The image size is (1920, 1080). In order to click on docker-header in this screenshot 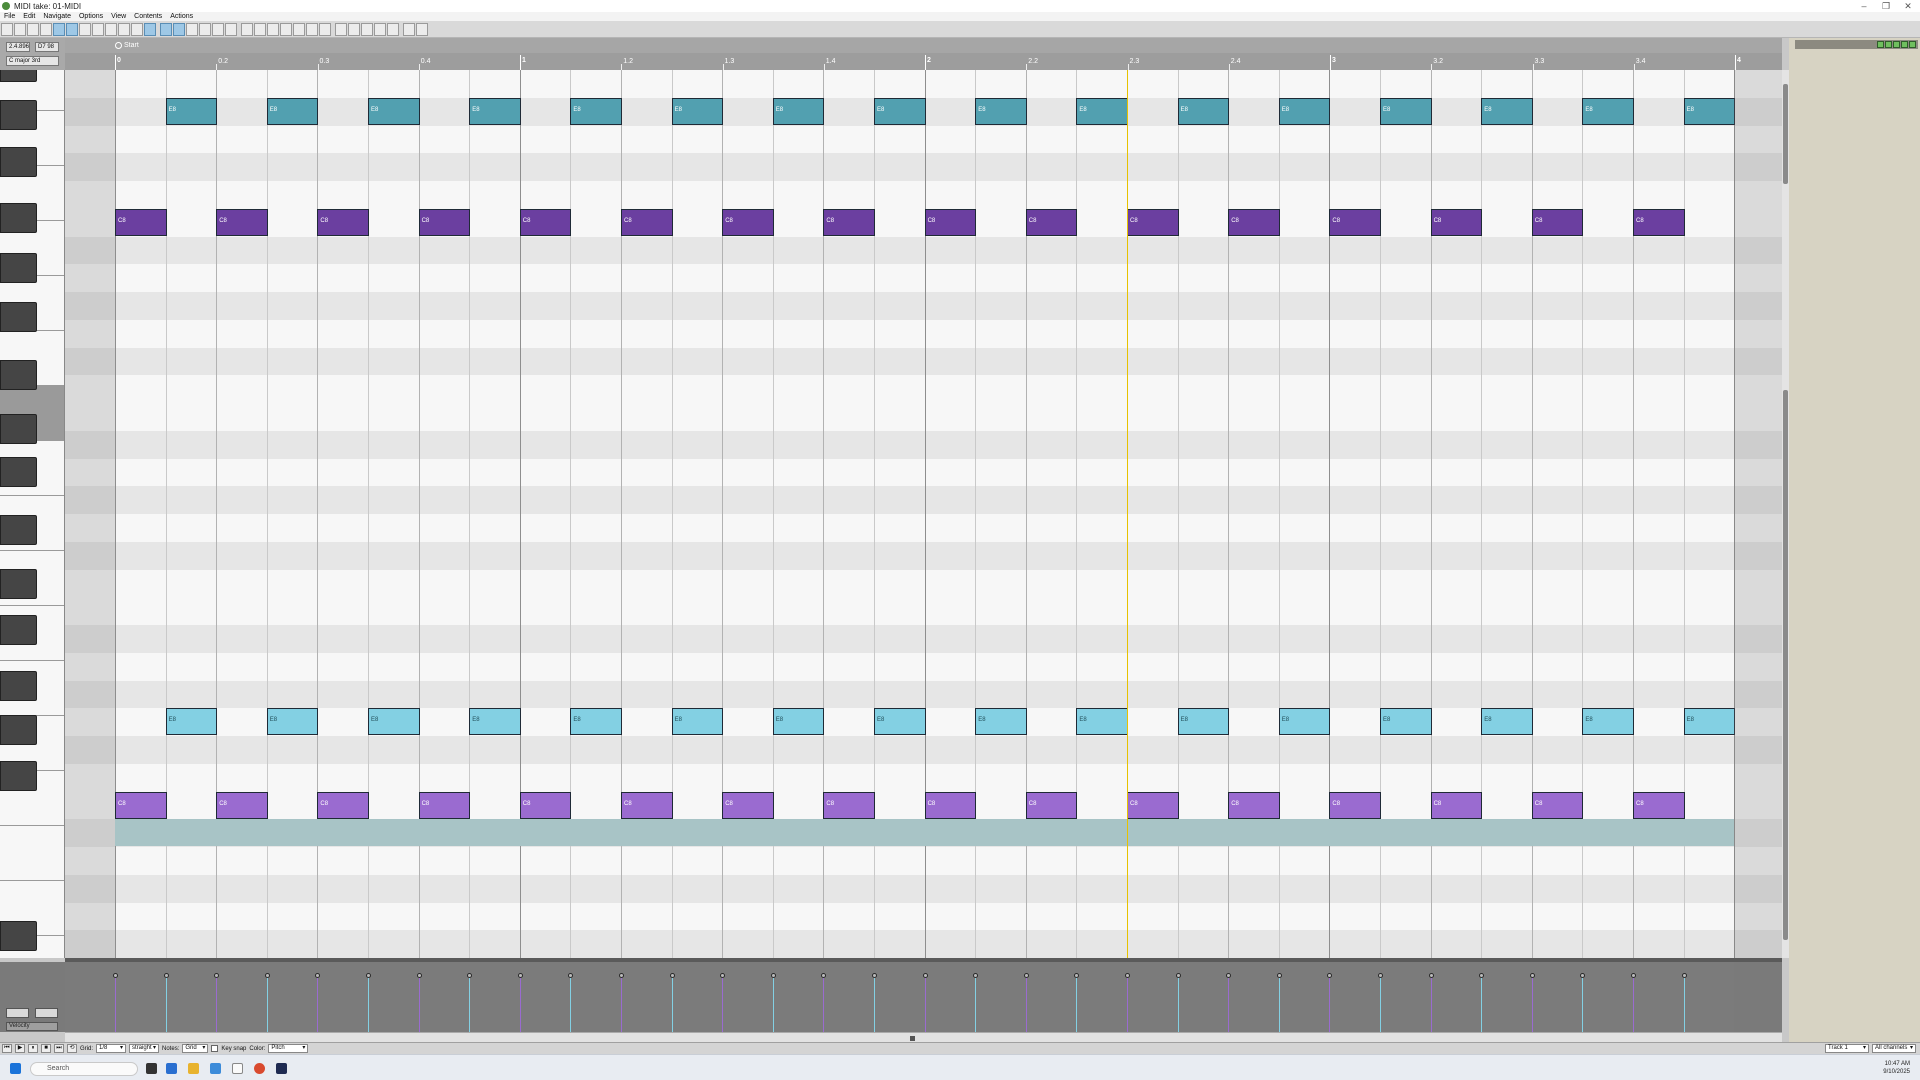, I will do `click(1856, 44)`.